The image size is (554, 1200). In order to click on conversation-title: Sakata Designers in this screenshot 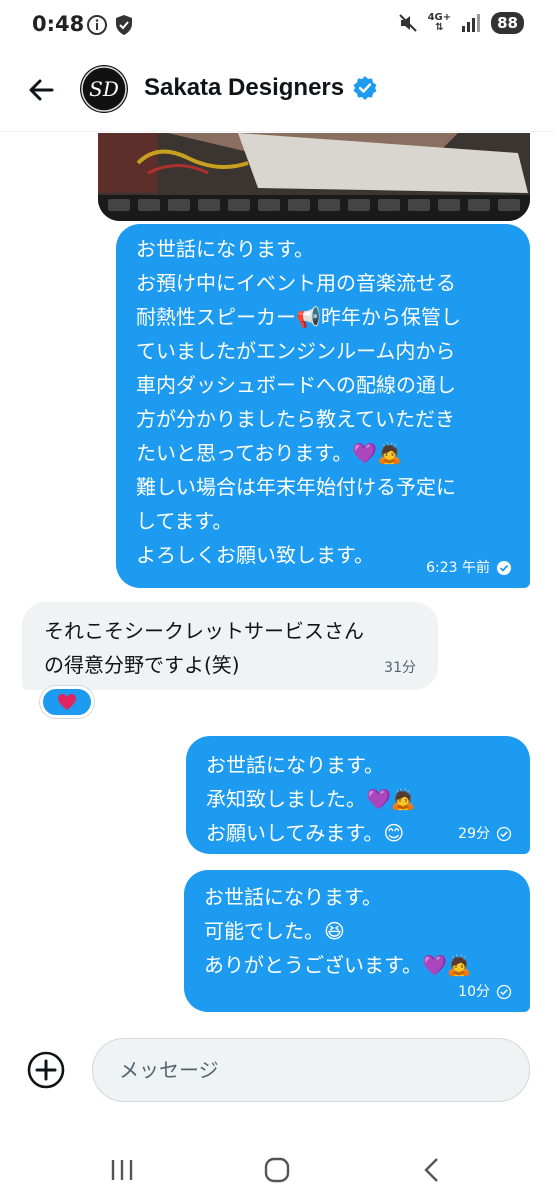, I will do `click(244, 88)`.